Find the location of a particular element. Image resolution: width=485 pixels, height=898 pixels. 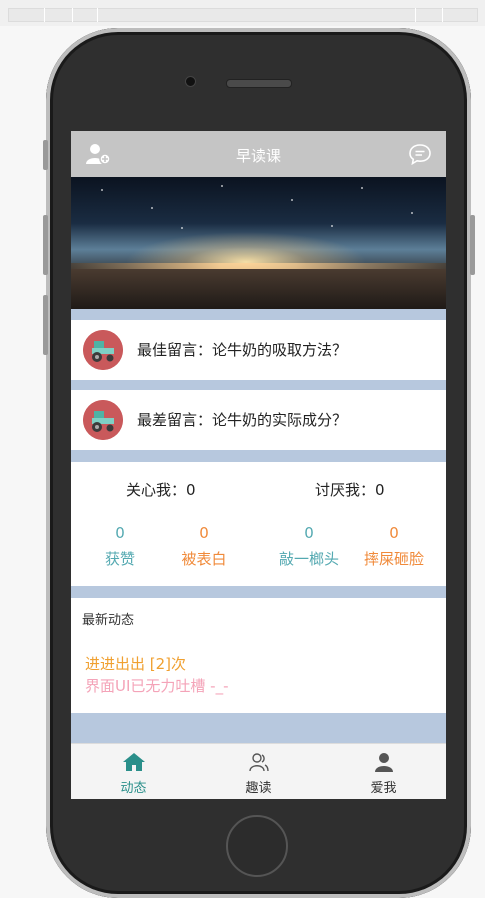

bottom-tabbar: 动态 趣读 爱我 is located at coordinates (258, 771).